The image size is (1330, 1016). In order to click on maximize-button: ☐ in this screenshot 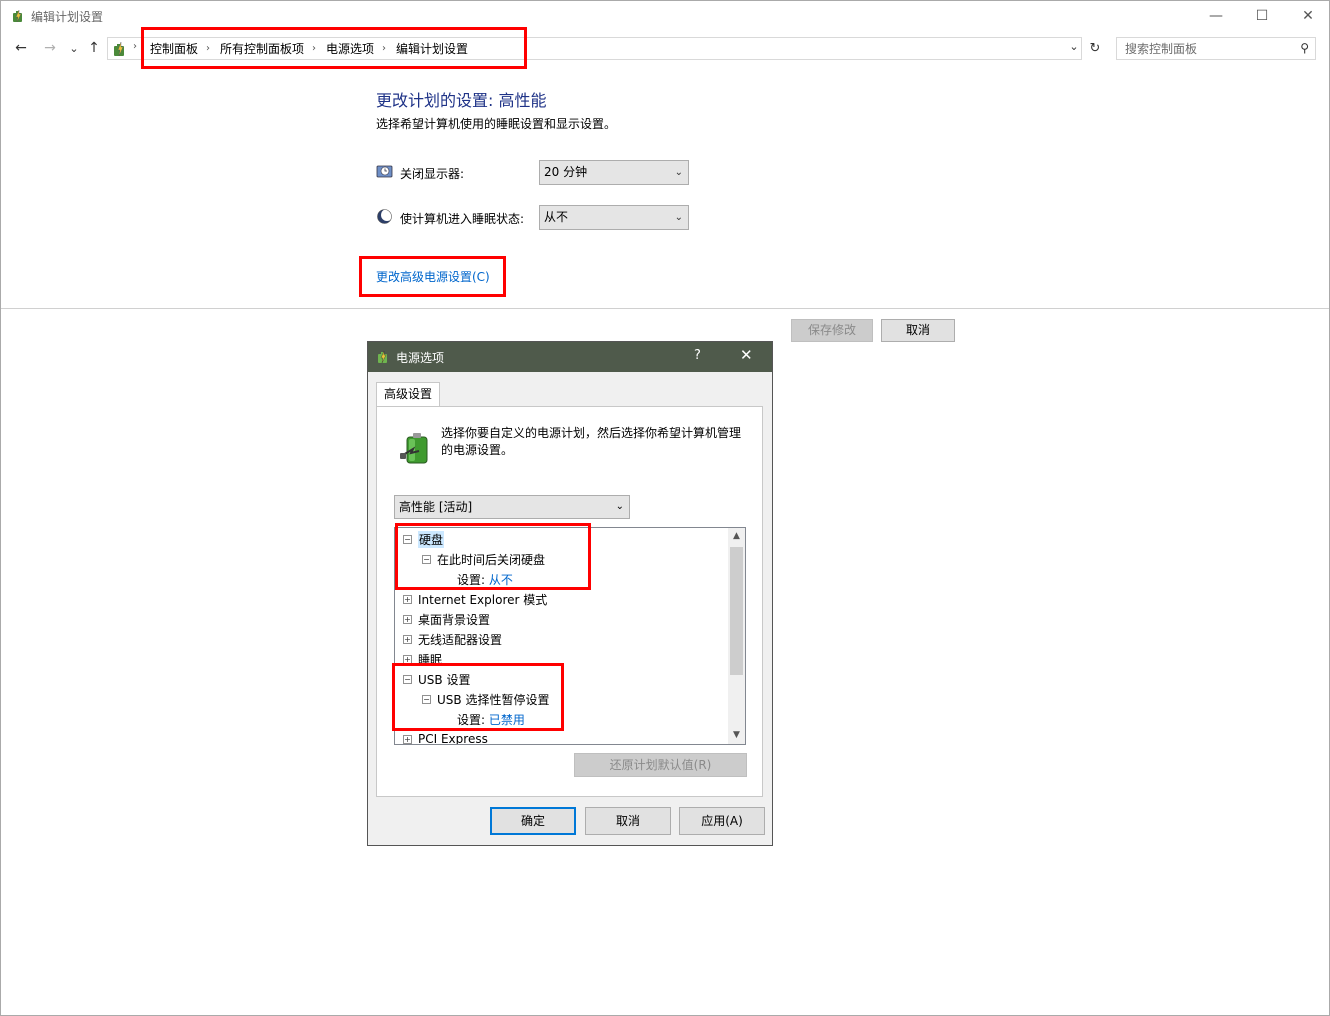, I will do `click(1262, 16)`.